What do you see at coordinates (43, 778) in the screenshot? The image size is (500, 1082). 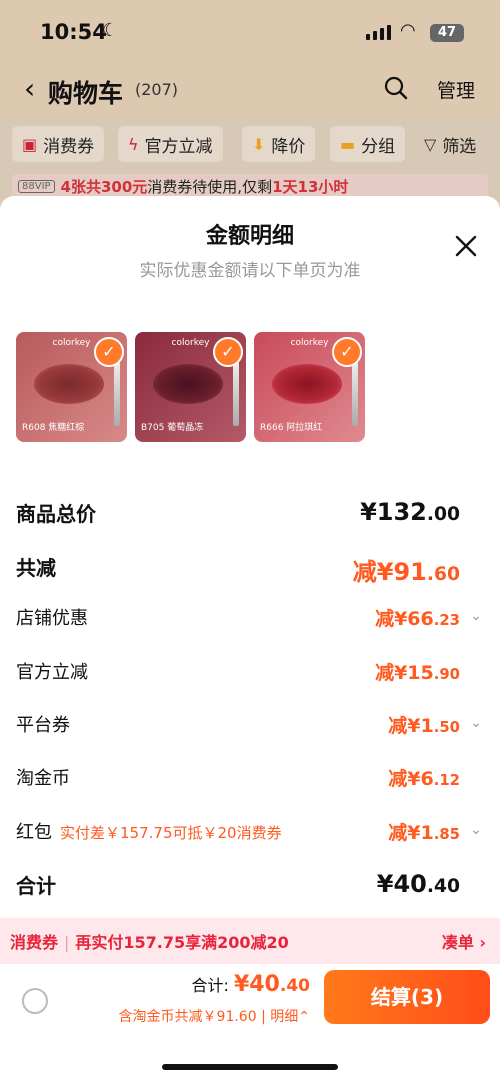 I see `row-label: 淘金币` at bounding box center [43, 778].